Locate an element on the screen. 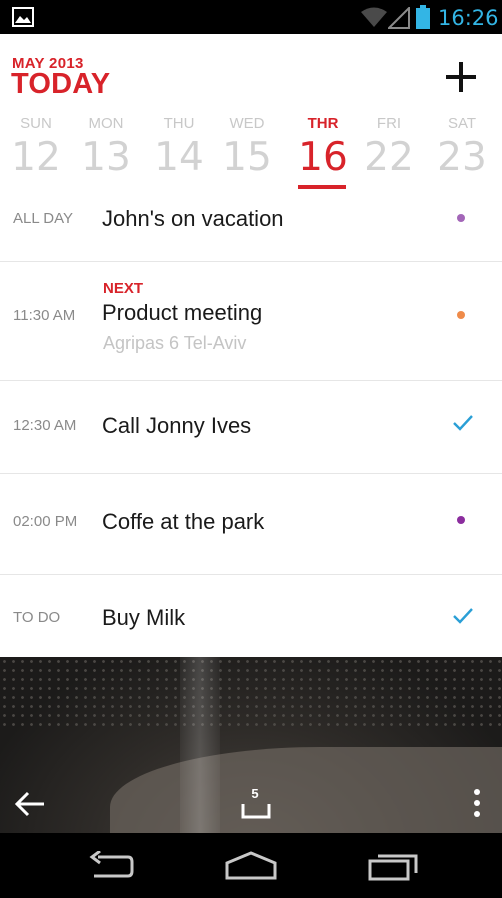 This screenshot has width=502, height=898. signal-icon is located at coordinates (399, 18).